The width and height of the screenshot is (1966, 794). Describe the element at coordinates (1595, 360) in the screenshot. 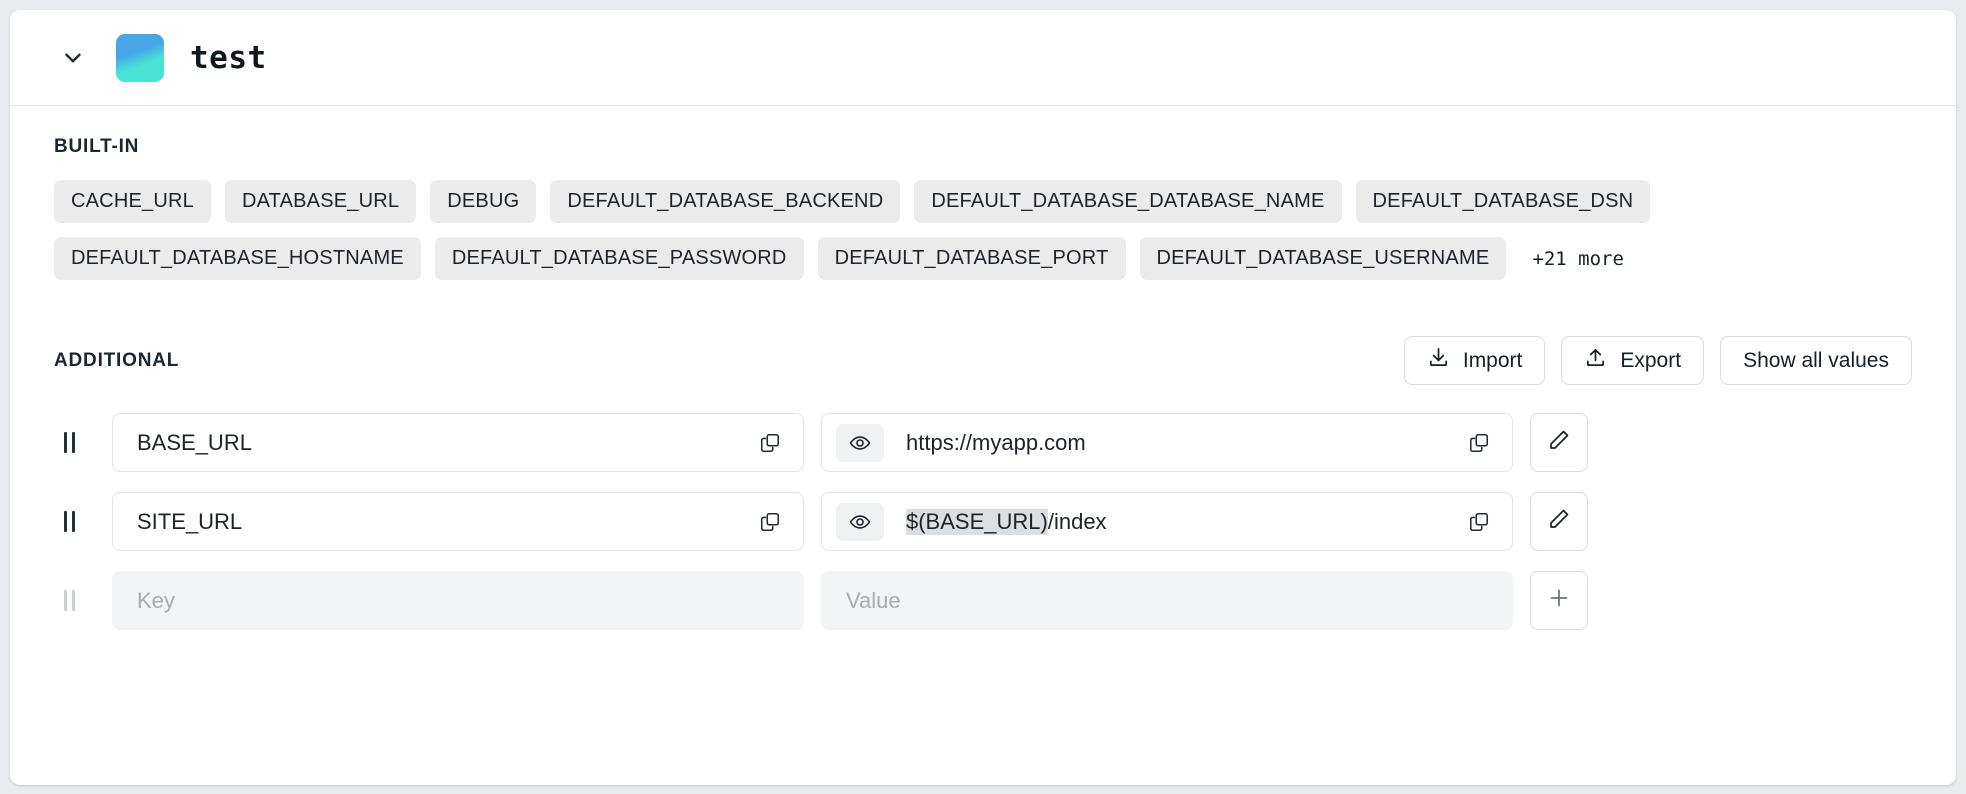

I see `upload-icon` at that location.